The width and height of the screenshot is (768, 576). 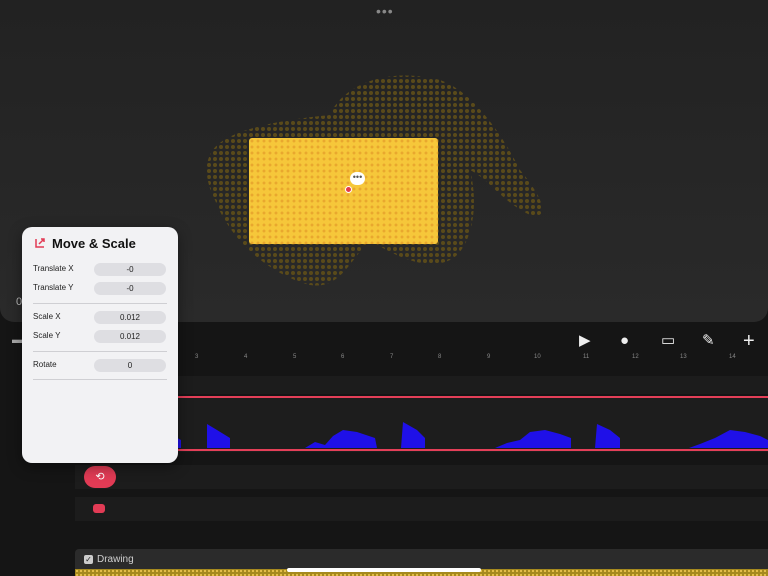 What do you see at coordinates (440, 357) in the screenshot?
I see `ruler-tick: 8` at bounding box center [440, 357].